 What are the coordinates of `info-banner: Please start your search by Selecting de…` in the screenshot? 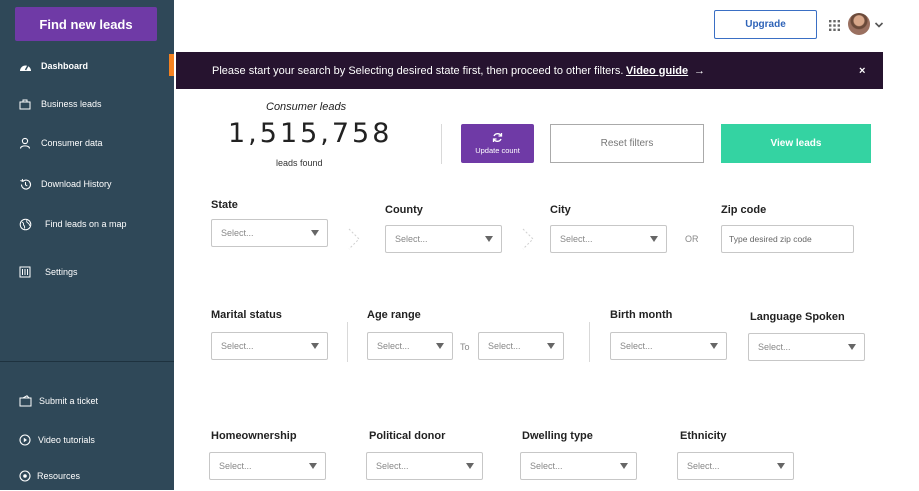 It's located at (529, 70).